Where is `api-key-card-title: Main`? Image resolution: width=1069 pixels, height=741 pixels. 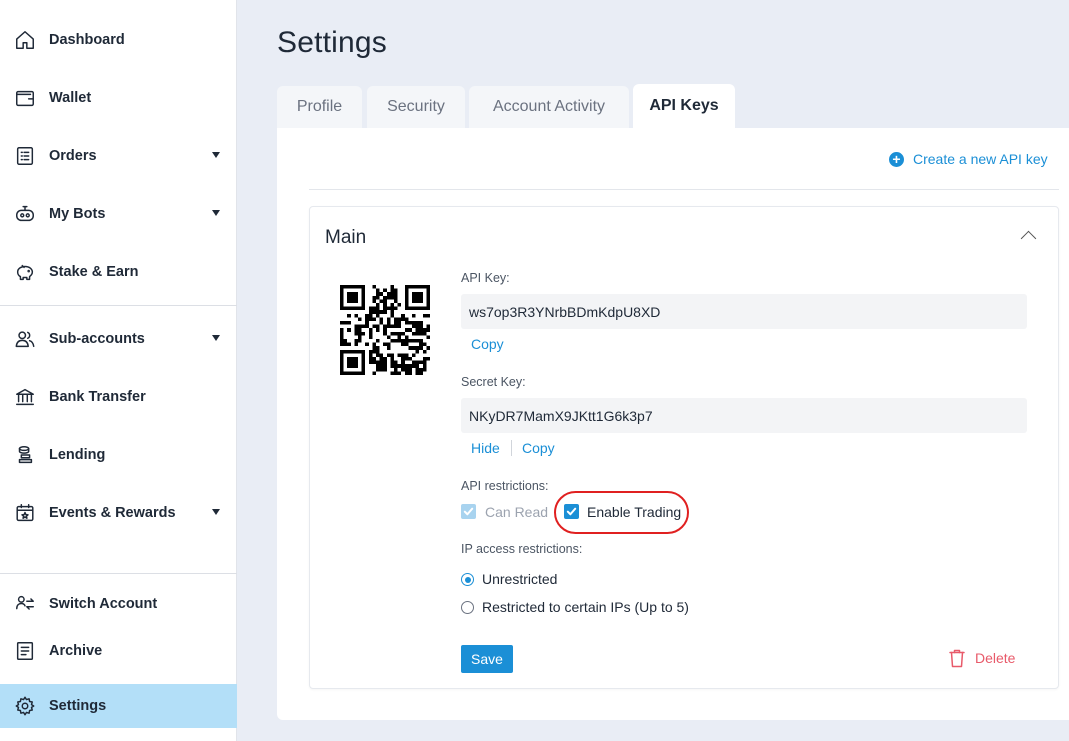
api-key-card-title: Main is located at coordinates (346, 237).